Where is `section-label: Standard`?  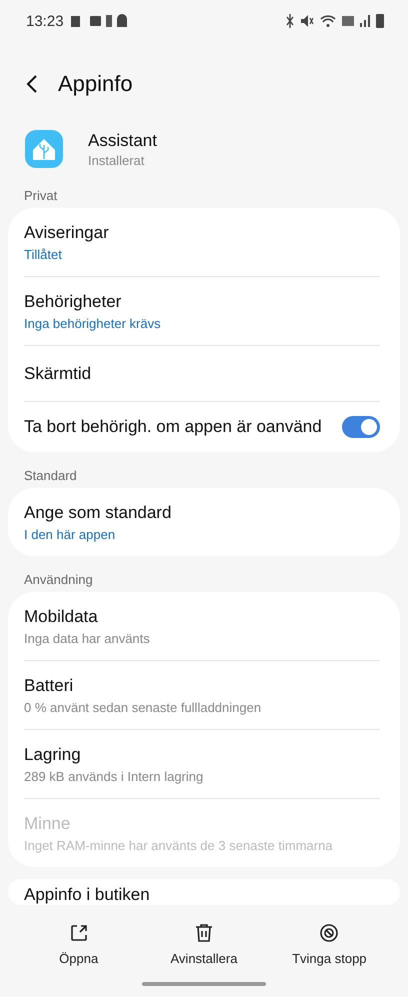 section-label: Standard is located at coordinates (50, 476).